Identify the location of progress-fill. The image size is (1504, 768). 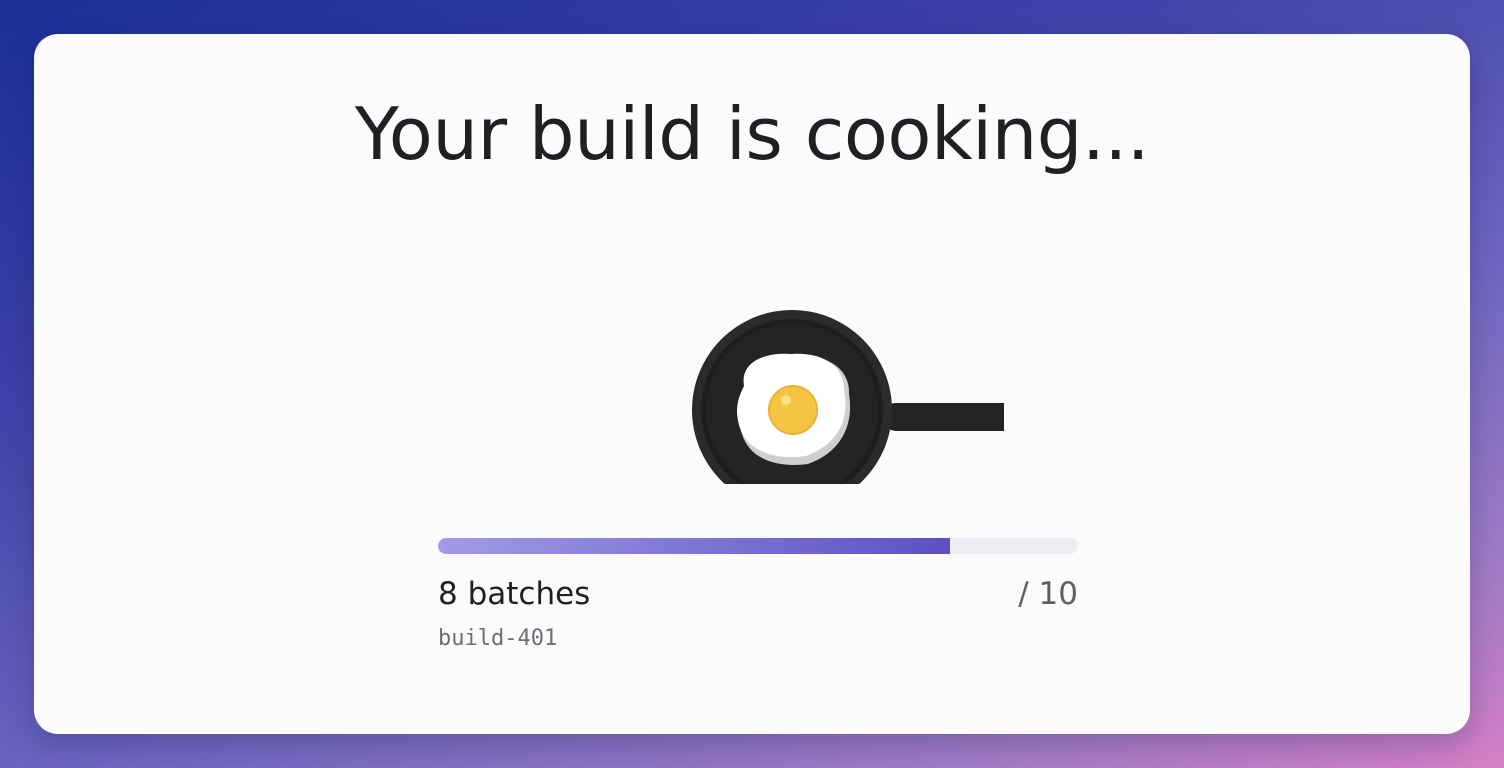
(694, 546).